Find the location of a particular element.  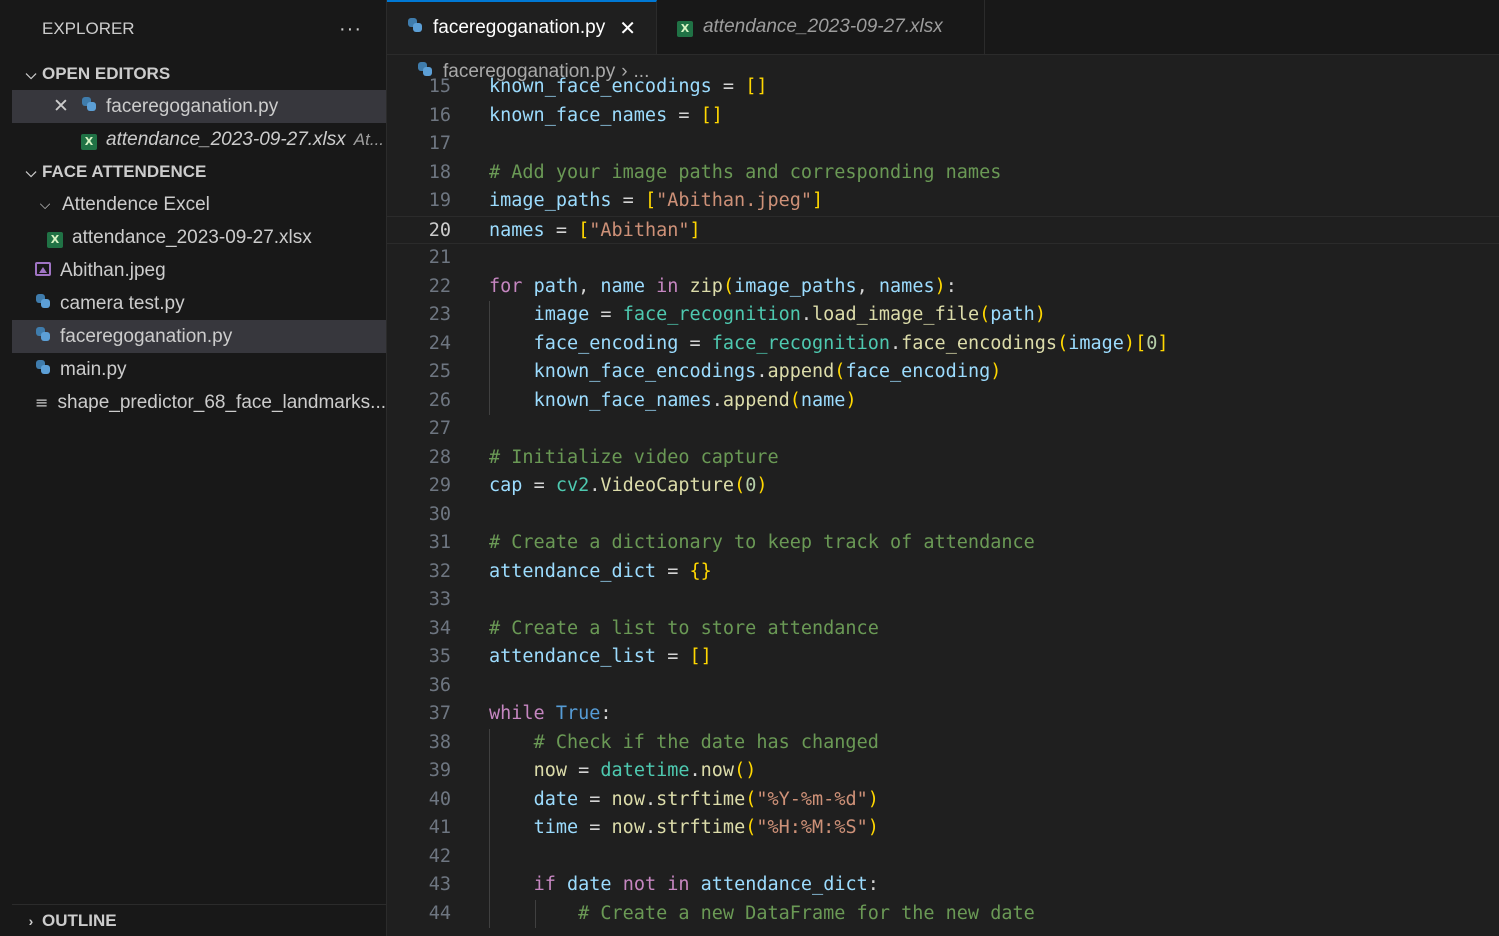

line-number: 36 is located at coordinates (439, 685).